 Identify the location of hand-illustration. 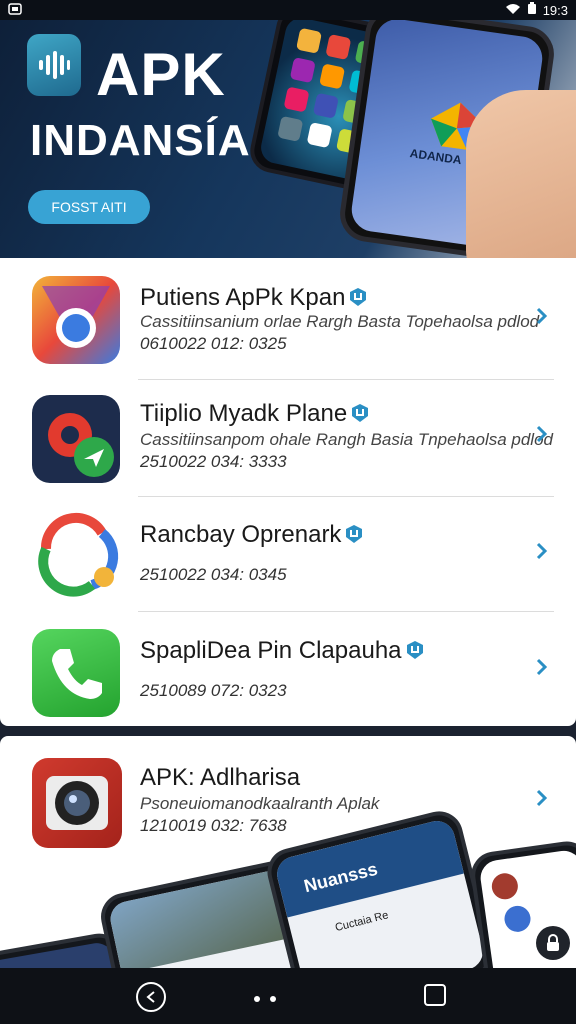
(521, 174).